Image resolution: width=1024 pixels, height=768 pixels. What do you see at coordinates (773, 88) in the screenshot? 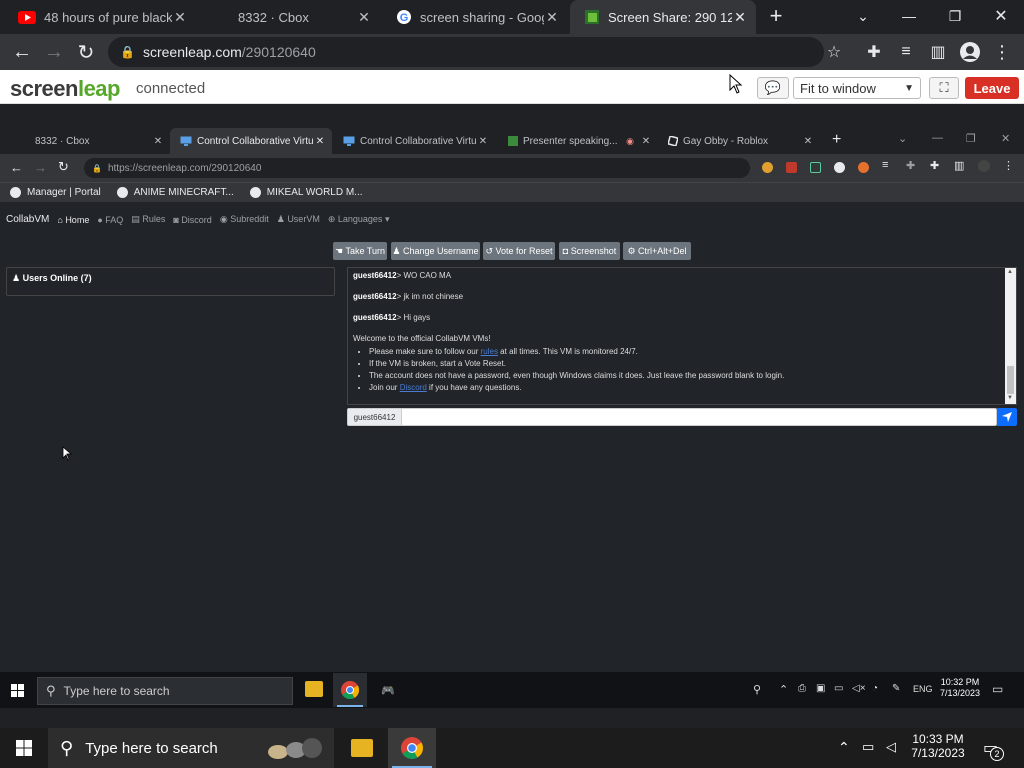
I see `chat-button: 💬` at bounding box center [773, 88].